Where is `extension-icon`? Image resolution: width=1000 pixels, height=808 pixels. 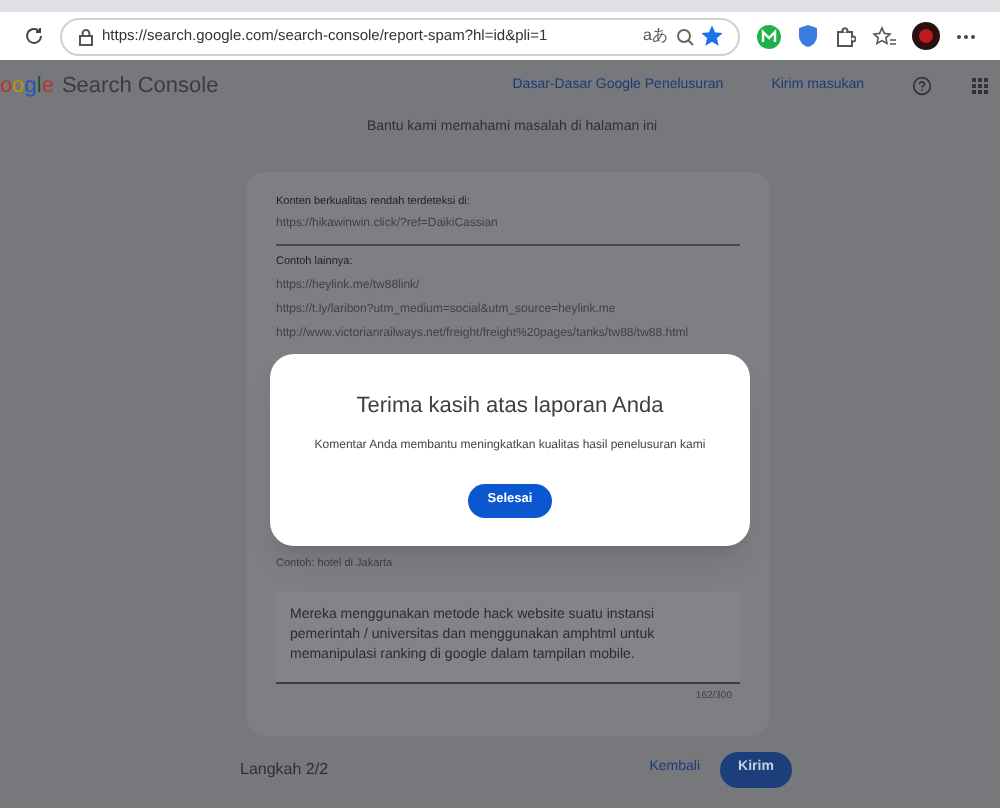 extension-icon is located at coordinates (769, 36).